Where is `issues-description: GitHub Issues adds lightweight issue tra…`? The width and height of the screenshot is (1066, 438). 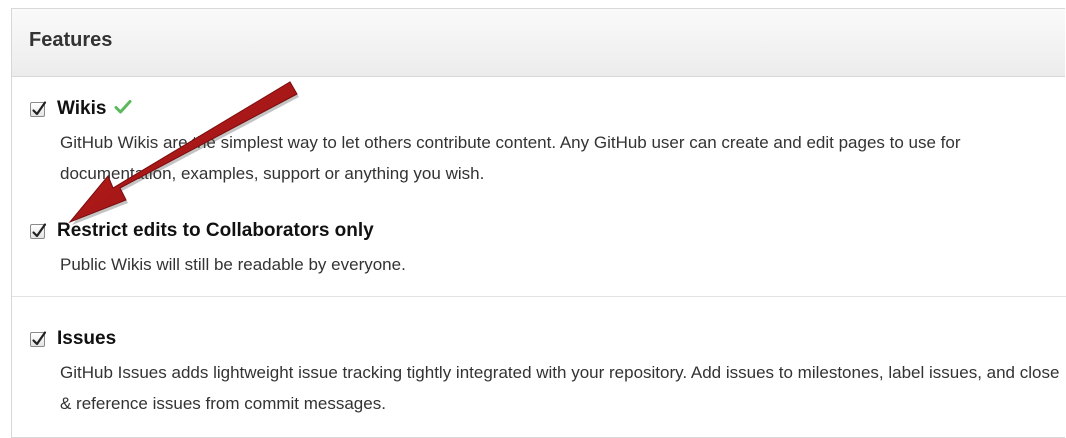
issues-description: GitHub Issues adds lightweight issue tra… is located at coordinates (560, 388).